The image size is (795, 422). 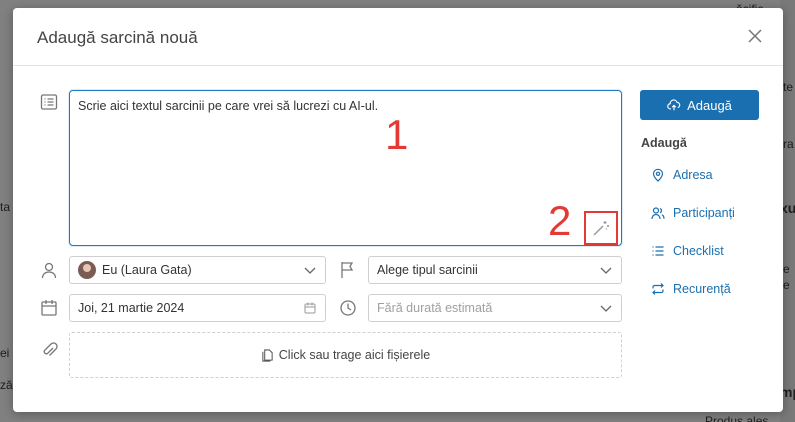 I want to click on clock-icon, so click(x=348, y=308).